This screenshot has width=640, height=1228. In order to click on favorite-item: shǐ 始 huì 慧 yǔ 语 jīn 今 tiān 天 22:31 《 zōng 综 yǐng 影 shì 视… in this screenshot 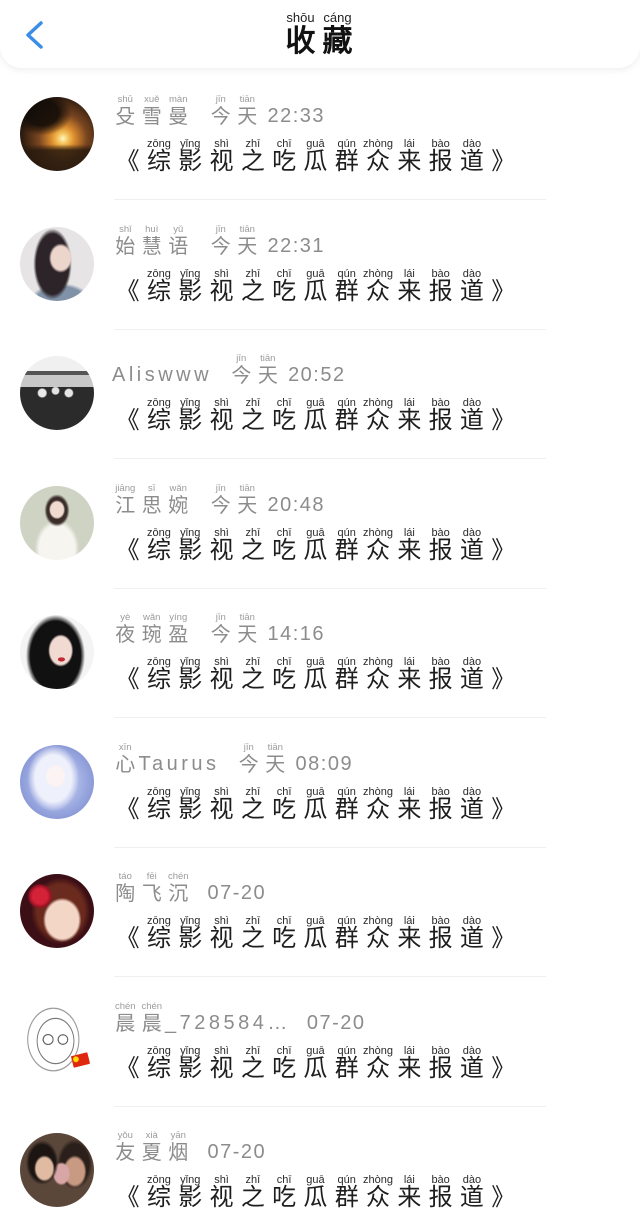, I will do `click(320, 267)`.